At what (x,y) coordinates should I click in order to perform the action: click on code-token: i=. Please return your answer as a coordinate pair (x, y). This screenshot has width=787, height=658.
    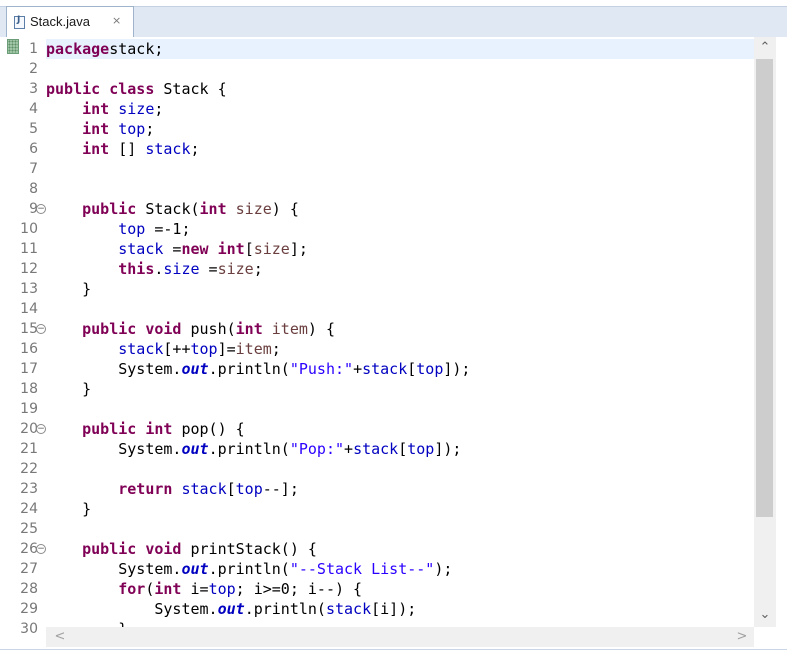
    Looking at the image, I should click on (195, 589).